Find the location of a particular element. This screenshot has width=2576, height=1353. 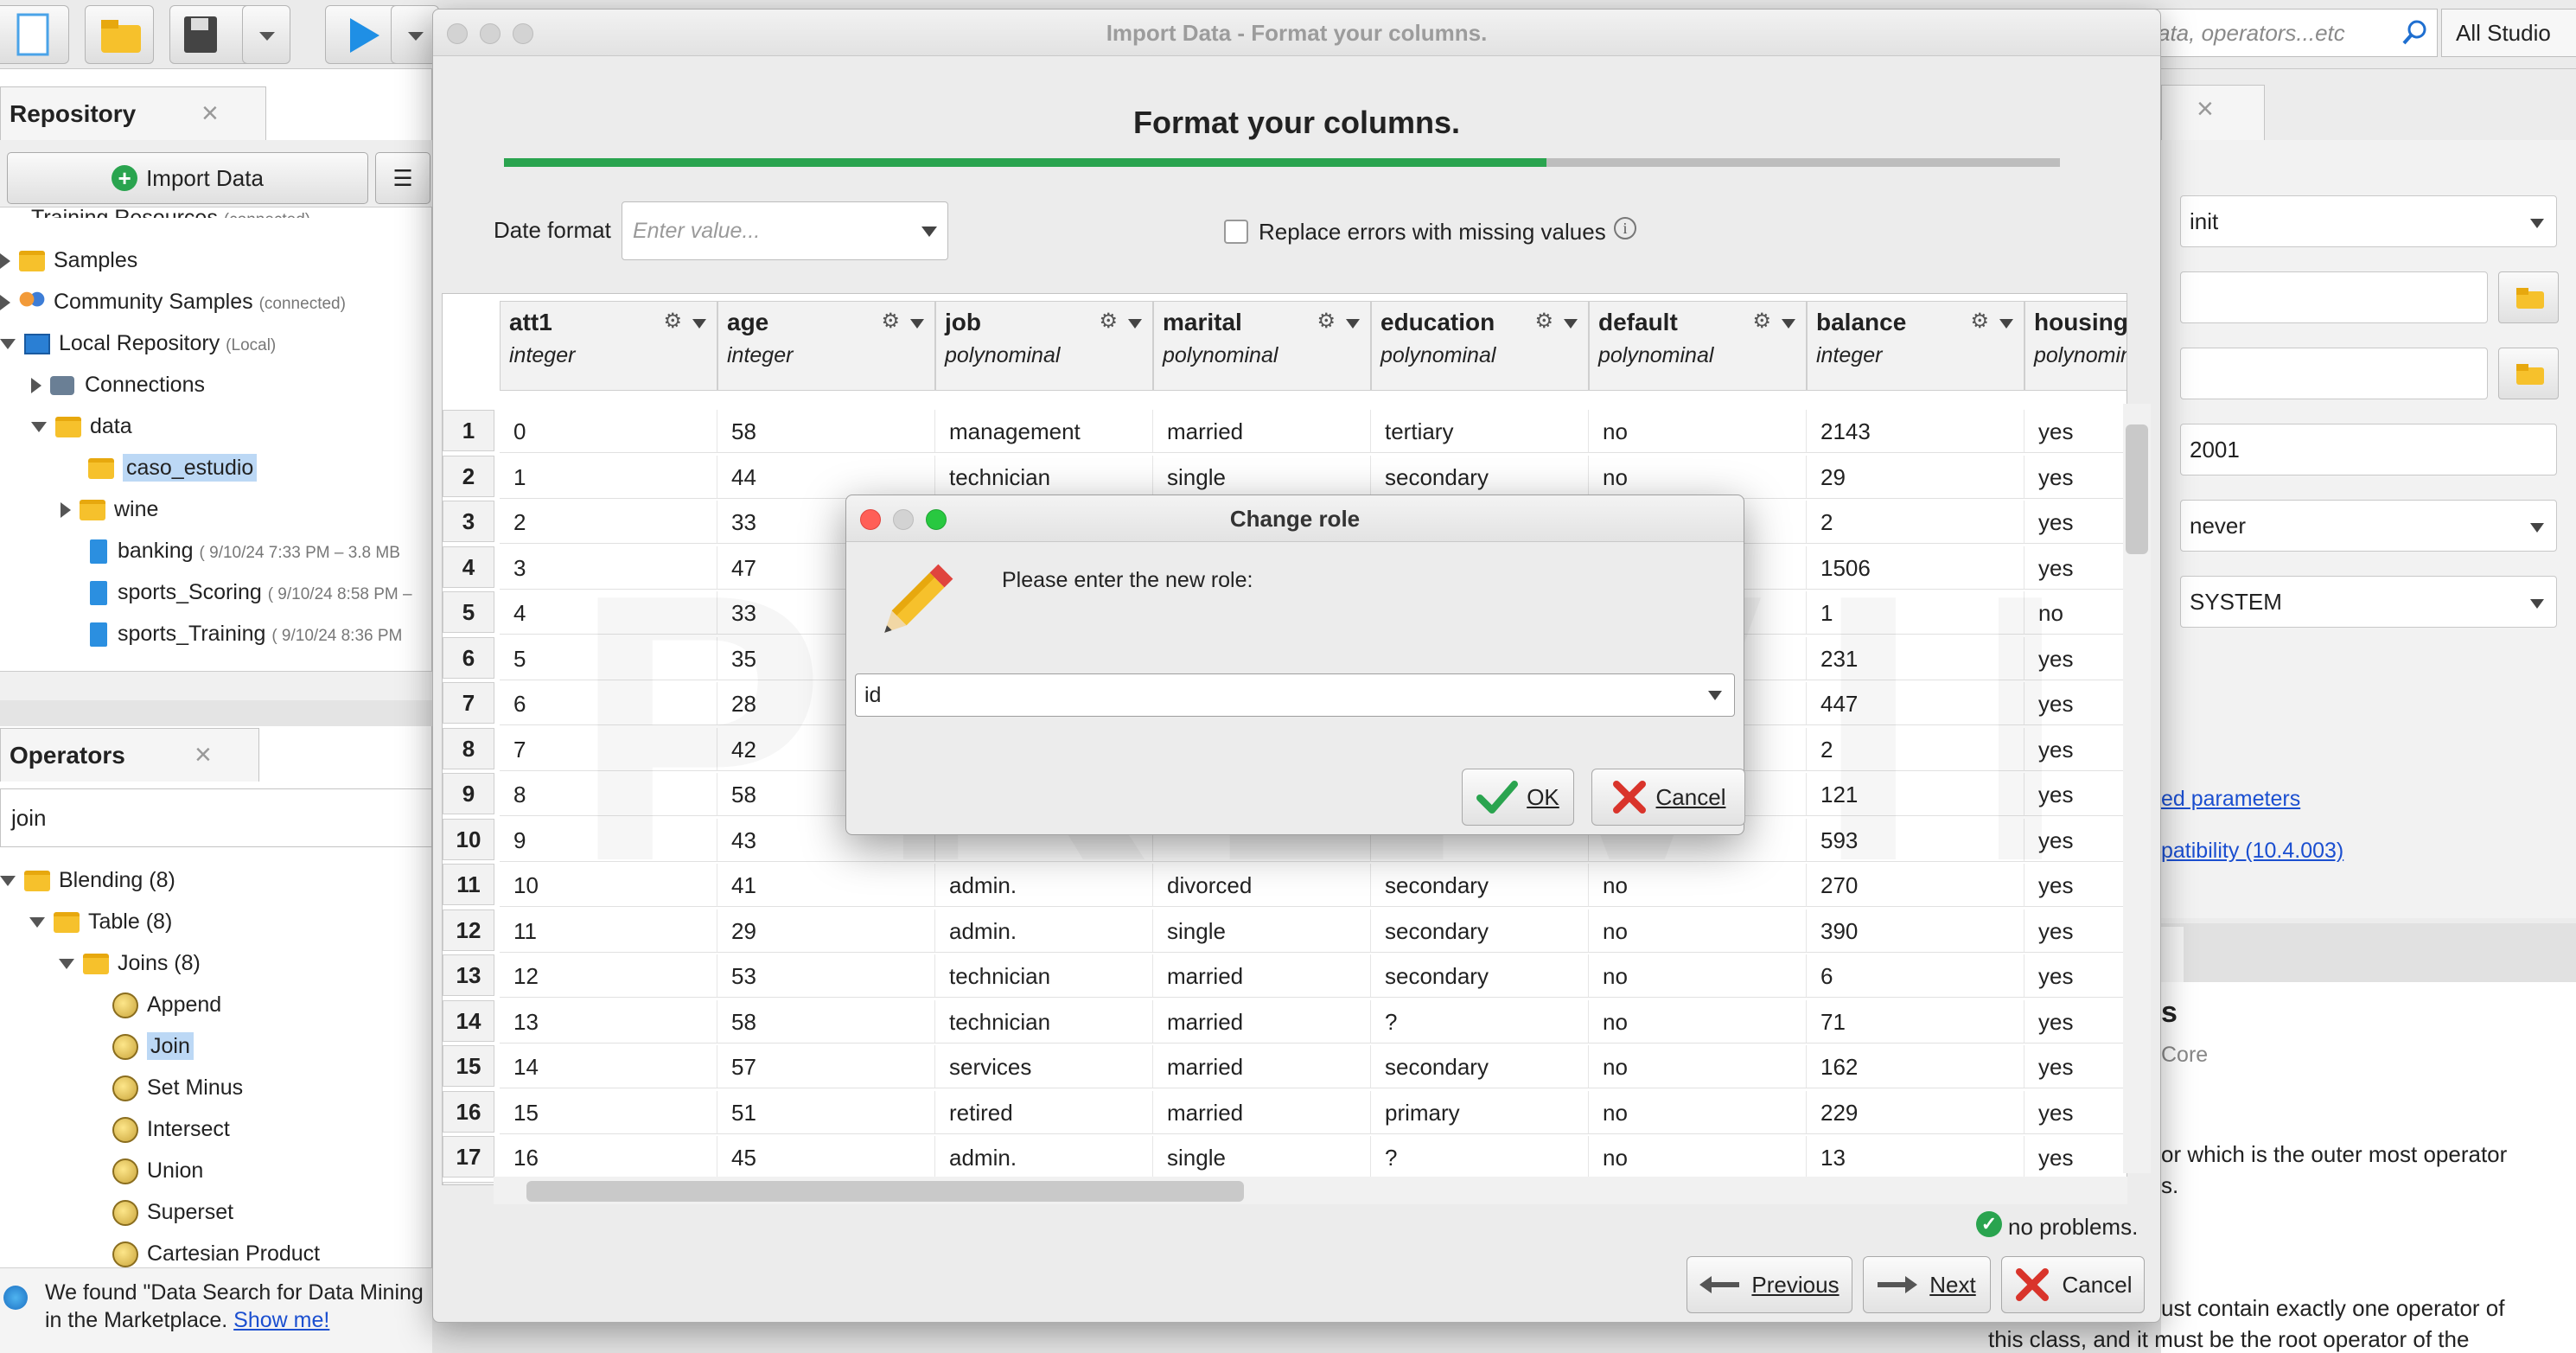

repository-hscrollbar is located at coordinates (216, 686).